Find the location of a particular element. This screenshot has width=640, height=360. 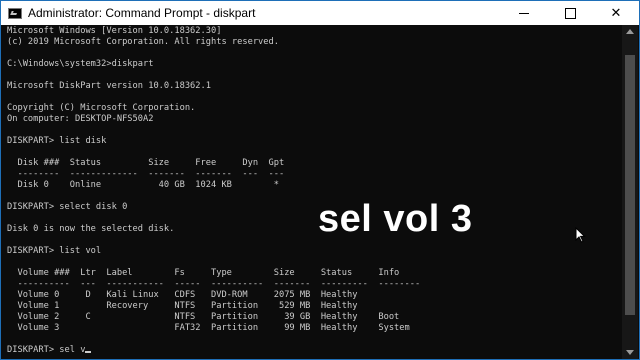

console-line: Copyright (C) Microsoft Corporation. is located at coordinates (101, 108).